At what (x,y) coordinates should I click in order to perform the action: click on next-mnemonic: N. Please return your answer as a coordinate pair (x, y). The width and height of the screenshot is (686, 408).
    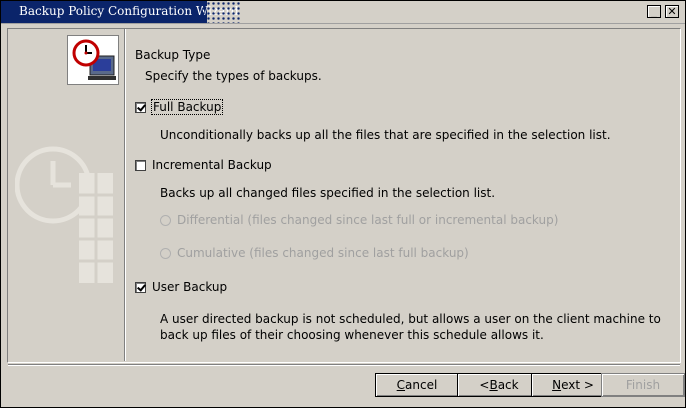
    Looking at the image, I should click on (557, 385).